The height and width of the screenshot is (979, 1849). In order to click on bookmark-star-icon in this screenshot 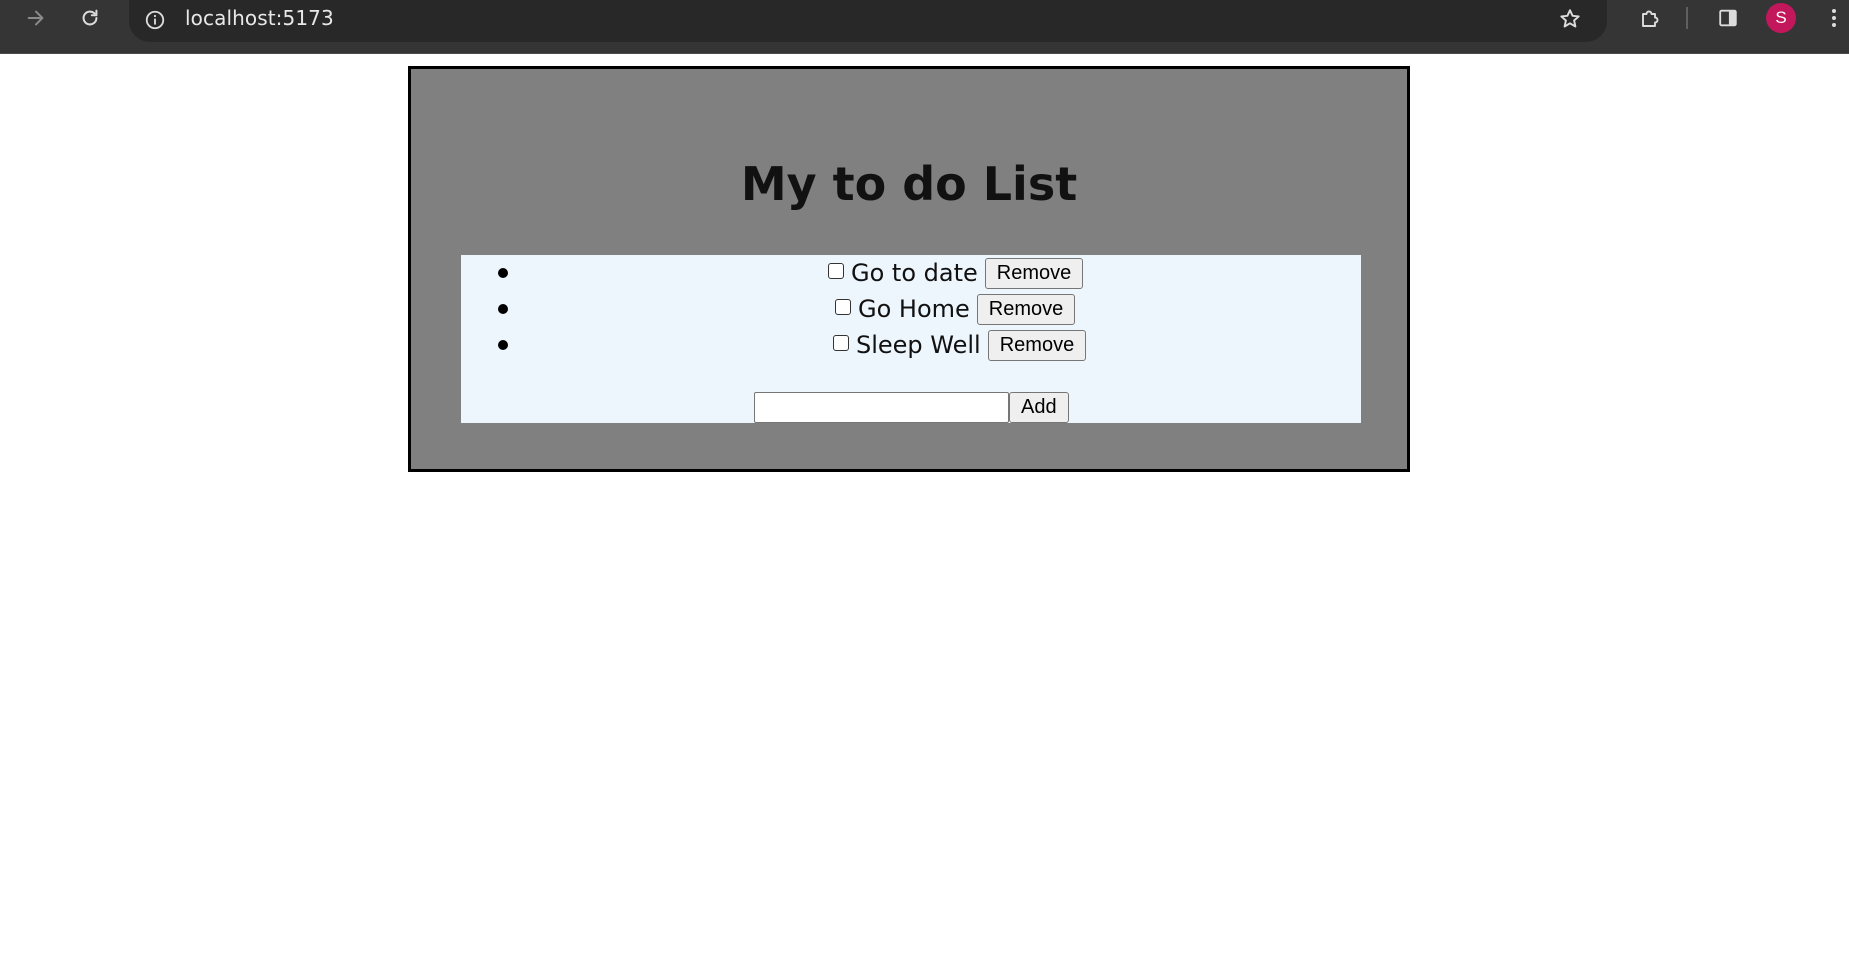, I will do `click(1570, 19)`.